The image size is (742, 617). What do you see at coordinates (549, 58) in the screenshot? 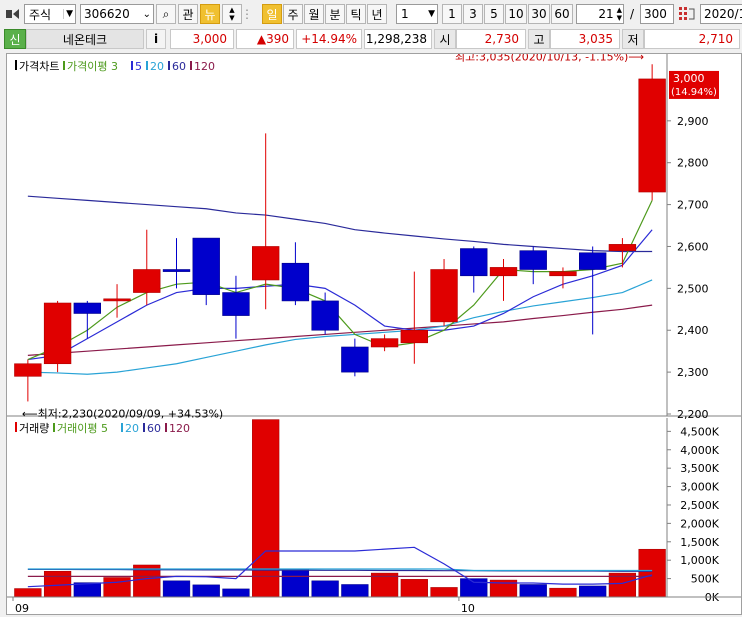
I see `high-annotation: 최고:3,035(2020/10/13, -1.15%)⟶` at bounding box center [549, 58].